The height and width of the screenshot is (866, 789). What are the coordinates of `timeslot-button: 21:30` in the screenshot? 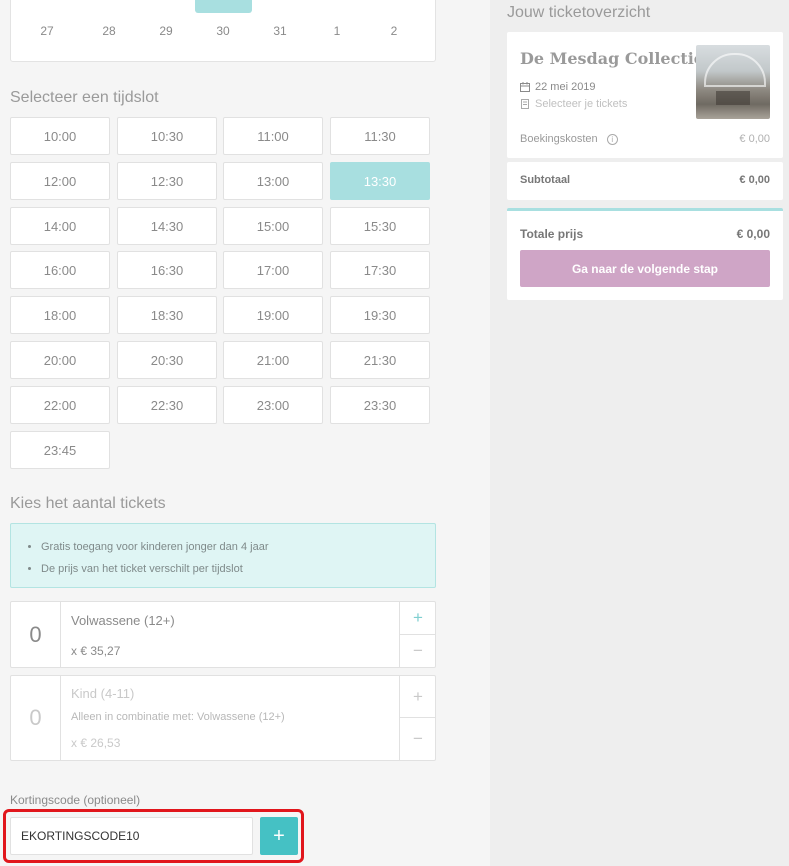 It's located at (380, 360).